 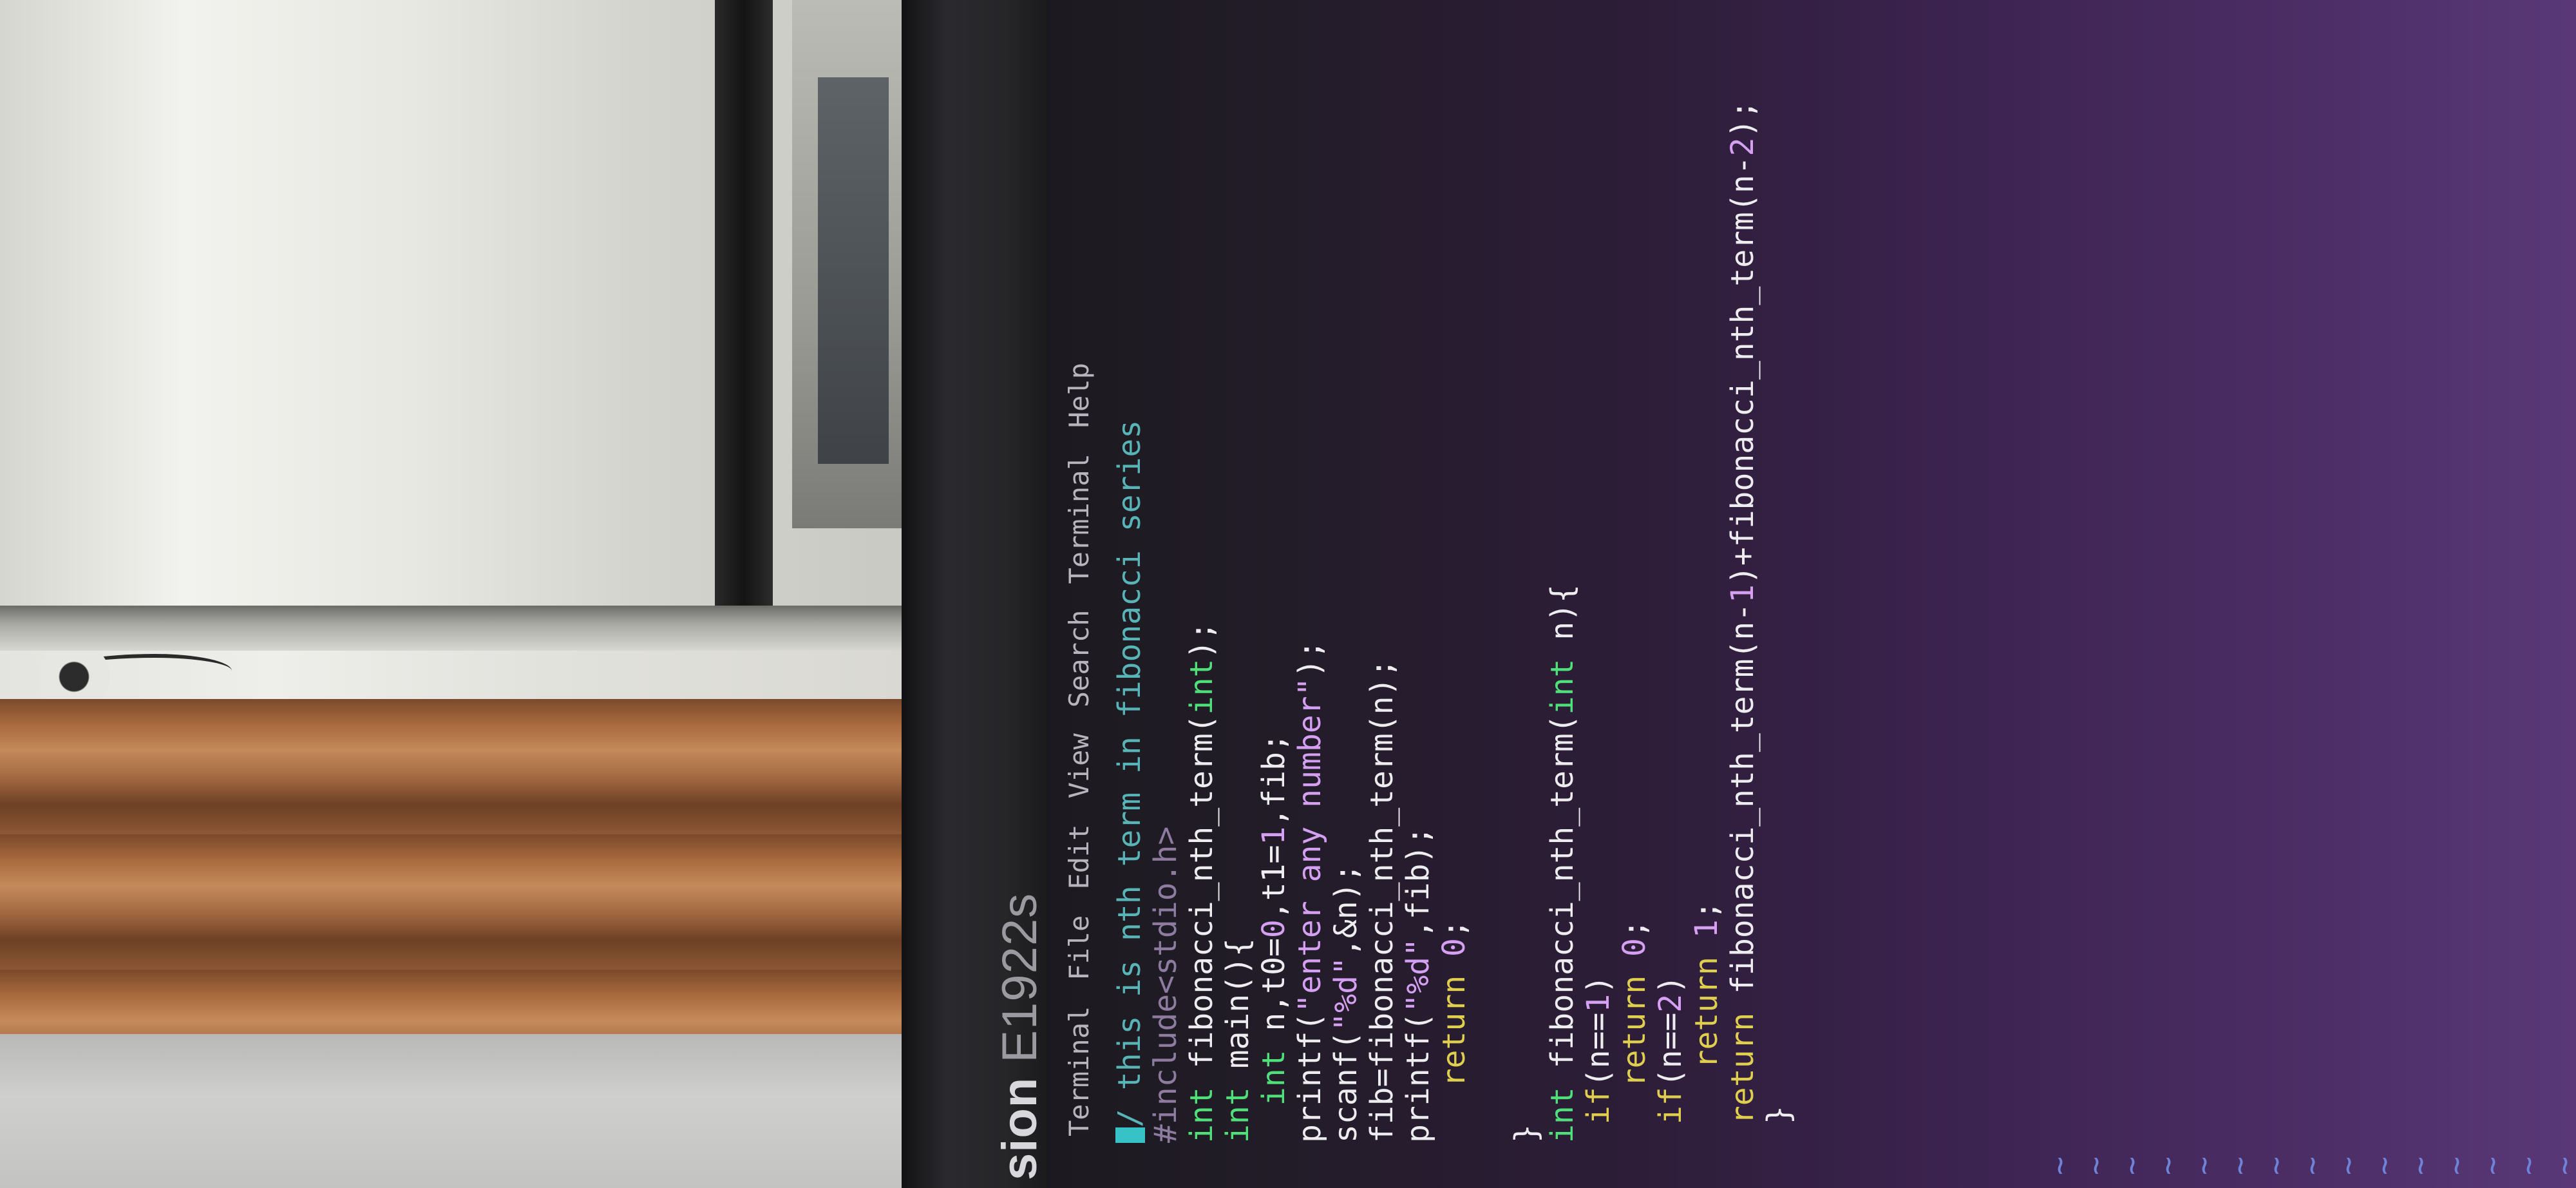 I want to click on monitor-brand-label: sion E1922s, so click(x=1020, y=1040).